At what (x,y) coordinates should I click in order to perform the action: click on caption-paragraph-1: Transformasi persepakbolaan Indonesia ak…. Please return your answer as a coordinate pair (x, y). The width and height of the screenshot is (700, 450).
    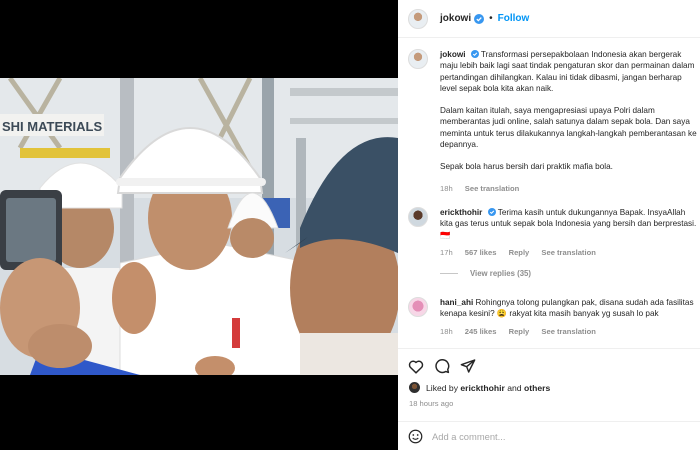
    Looking at the image, I should click on (567, 71).